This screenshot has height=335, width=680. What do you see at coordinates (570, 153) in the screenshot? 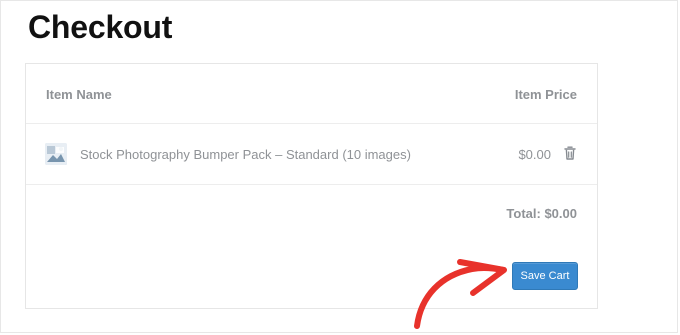
I see `trash-icon` at bounding box center [570, 153].